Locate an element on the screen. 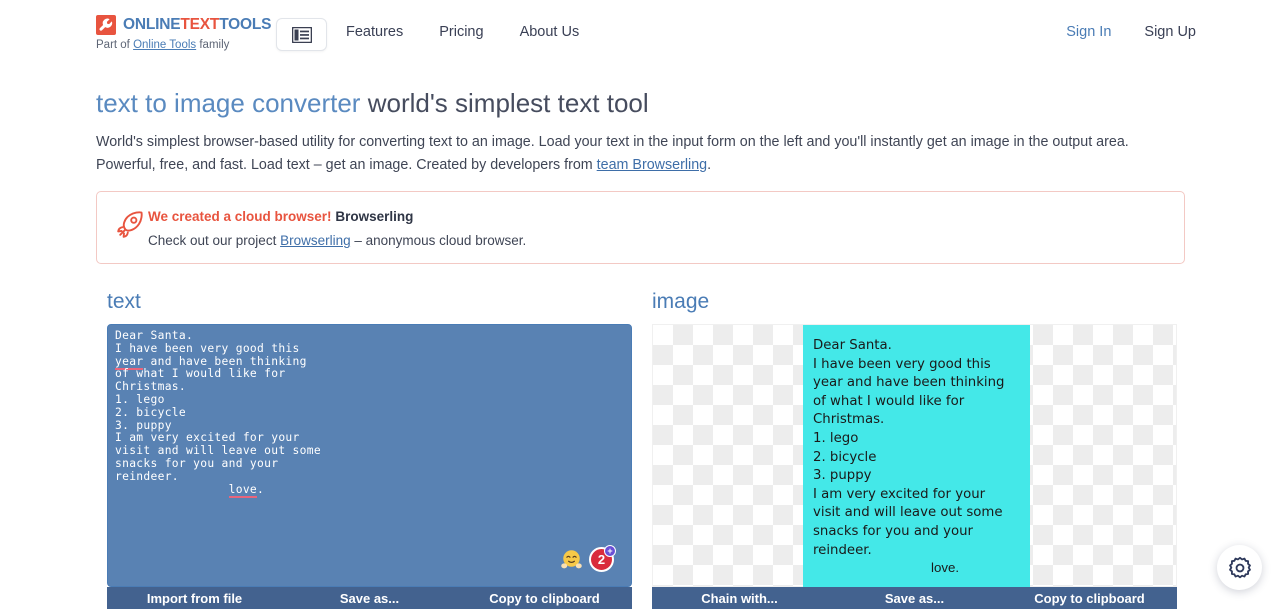 The image size is (1280, 609). line-3: and have been thinking is located at coordinates (225, 361).